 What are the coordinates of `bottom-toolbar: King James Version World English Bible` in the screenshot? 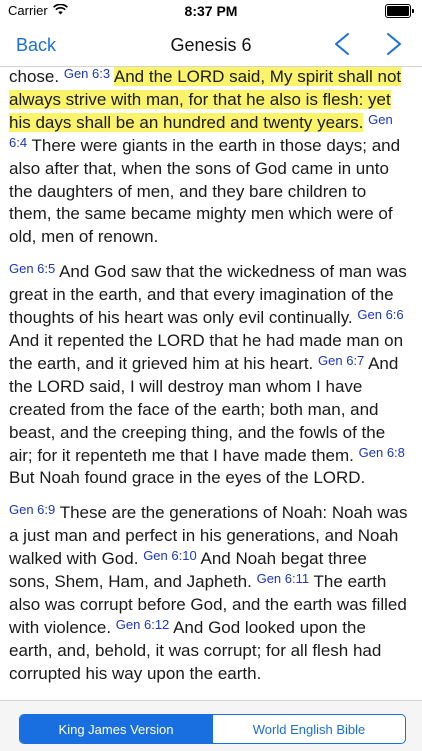 It's located at (211, 725).